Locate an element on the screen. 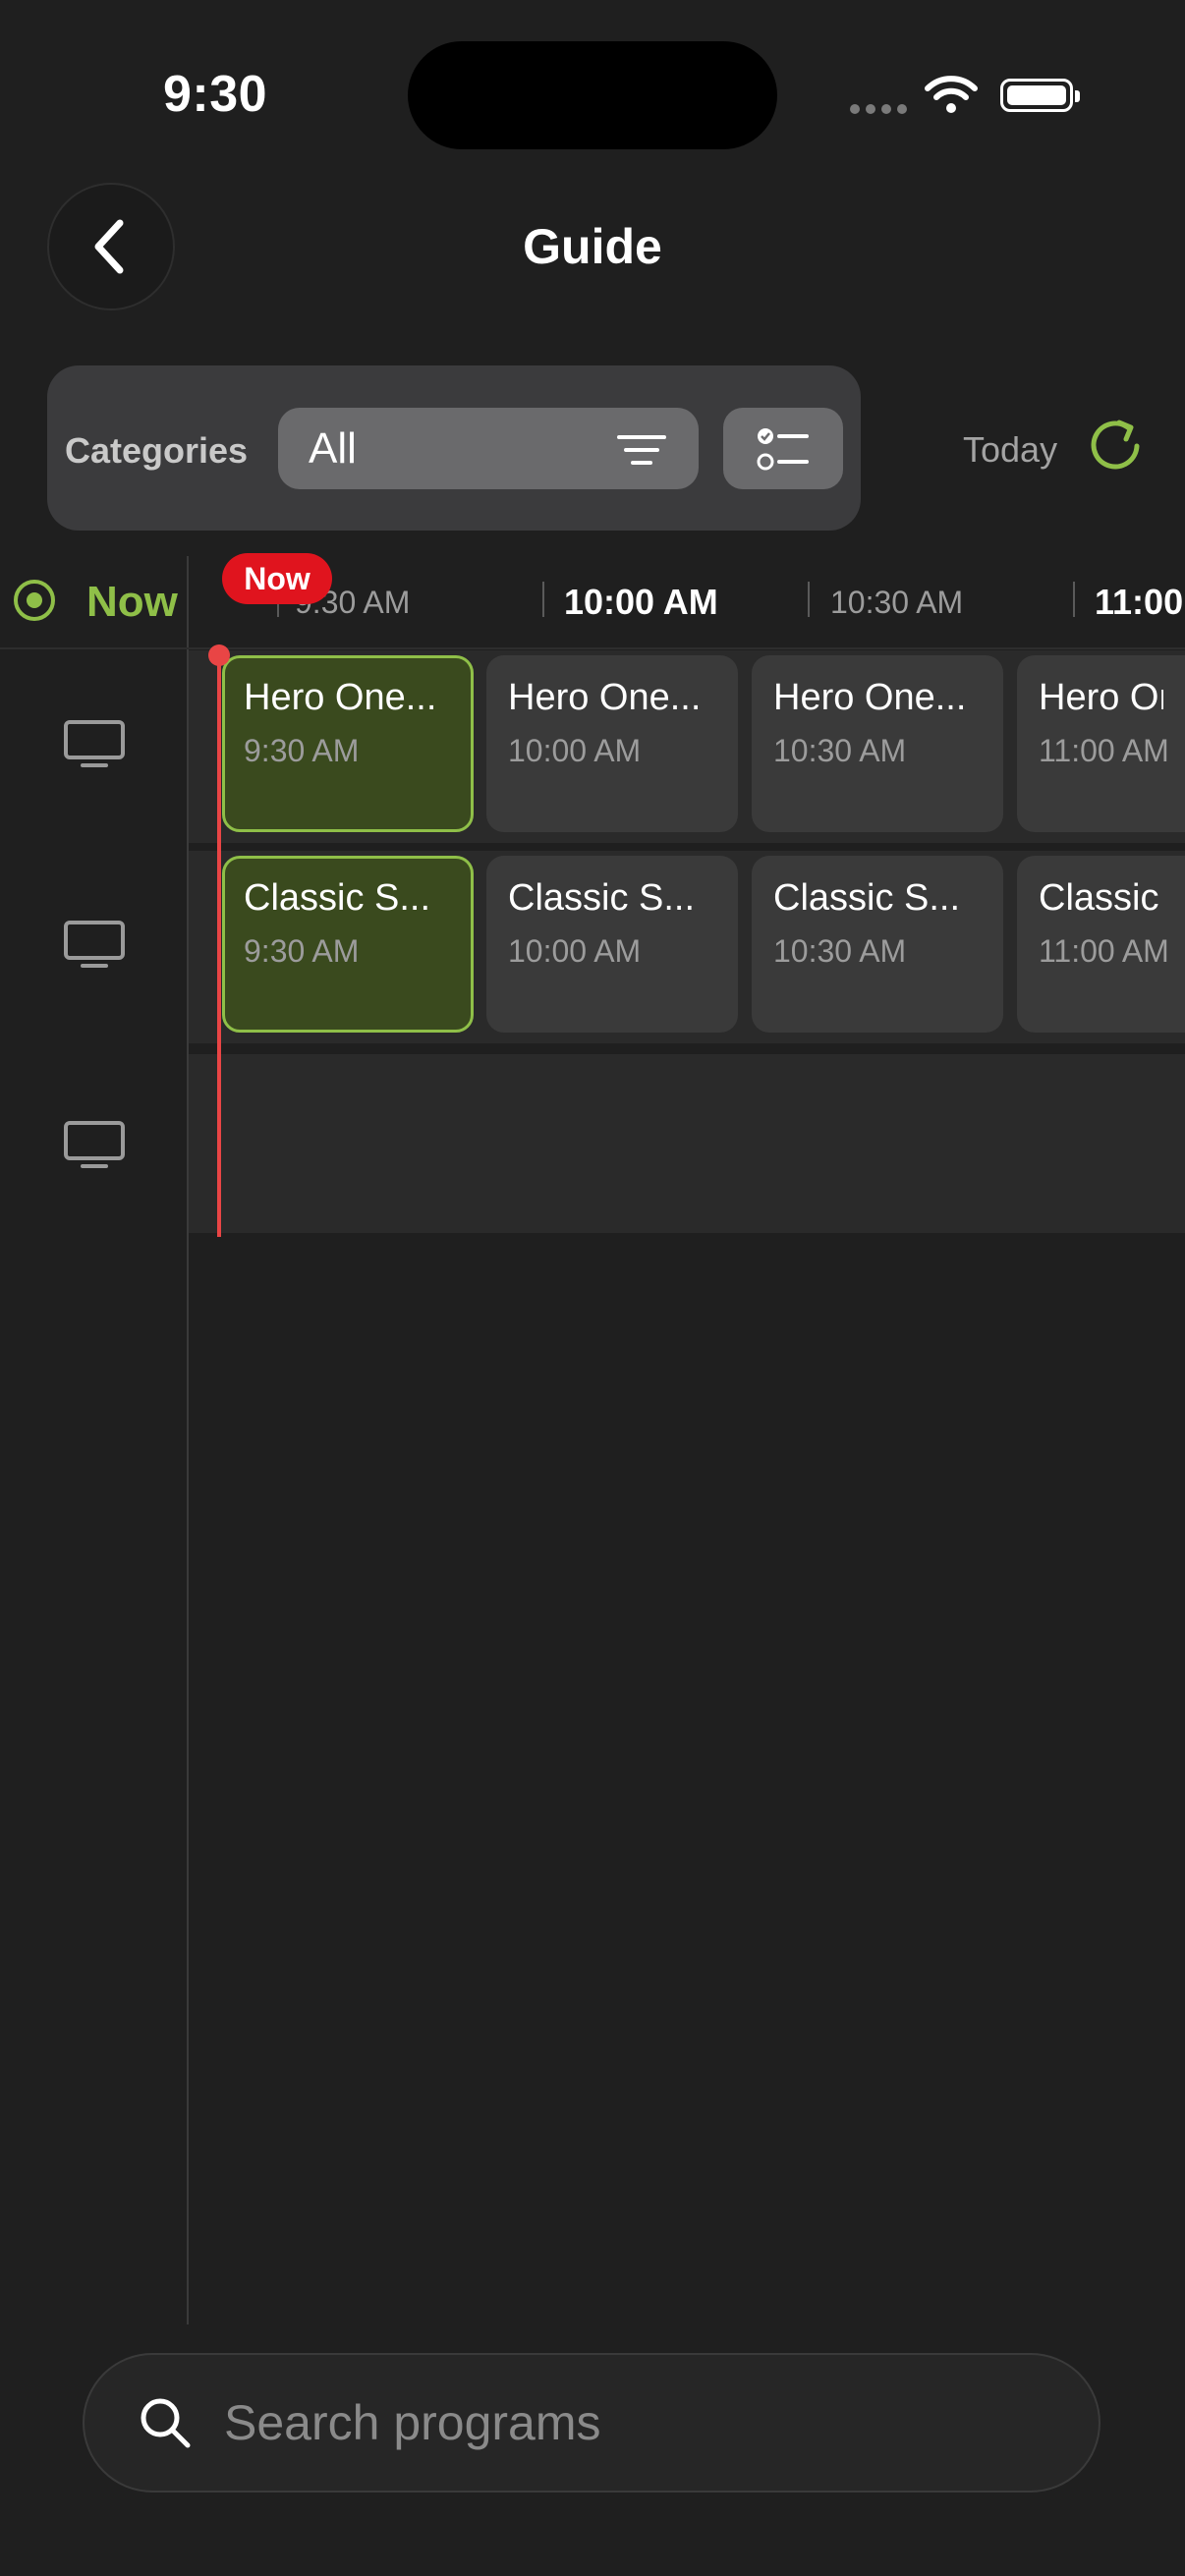 The height and width of the screenshot is (2576, 1185). program-card: Classic S... 10:30 AM is located at coordinates (878, 944).